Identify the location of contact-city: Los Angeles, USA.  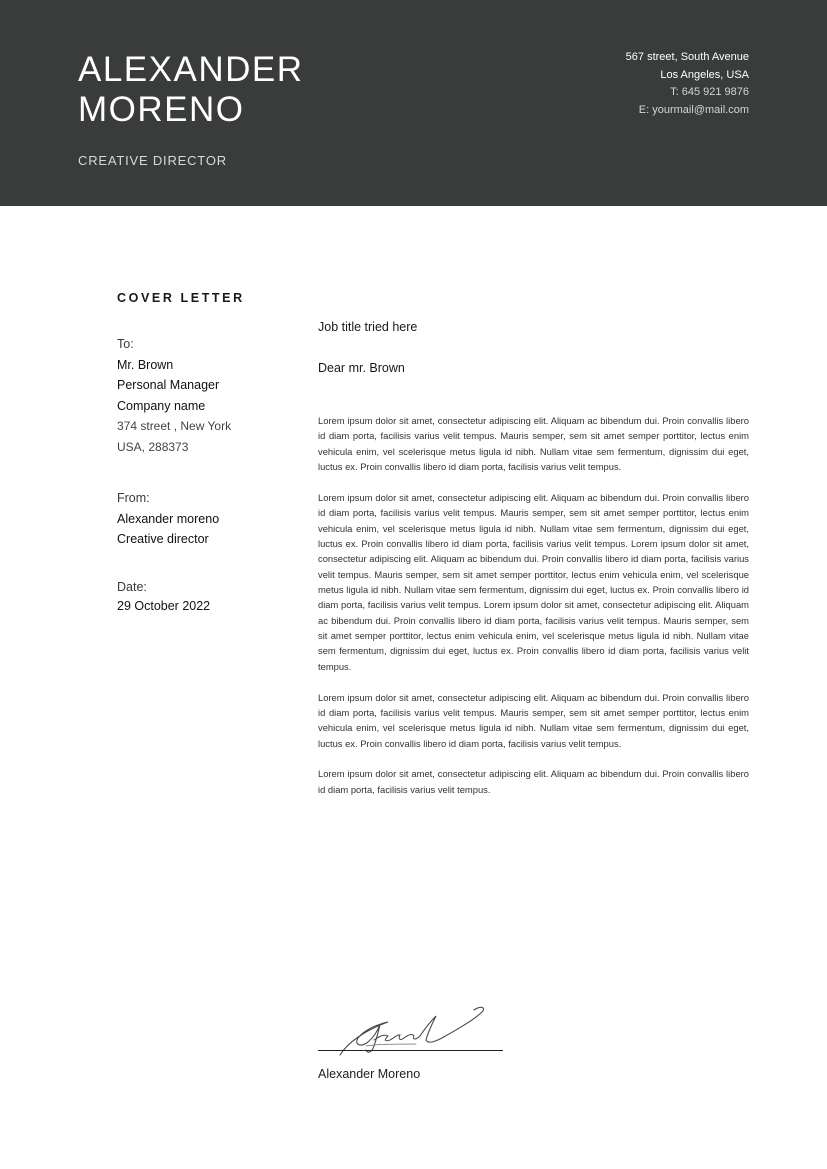
(704, 74).